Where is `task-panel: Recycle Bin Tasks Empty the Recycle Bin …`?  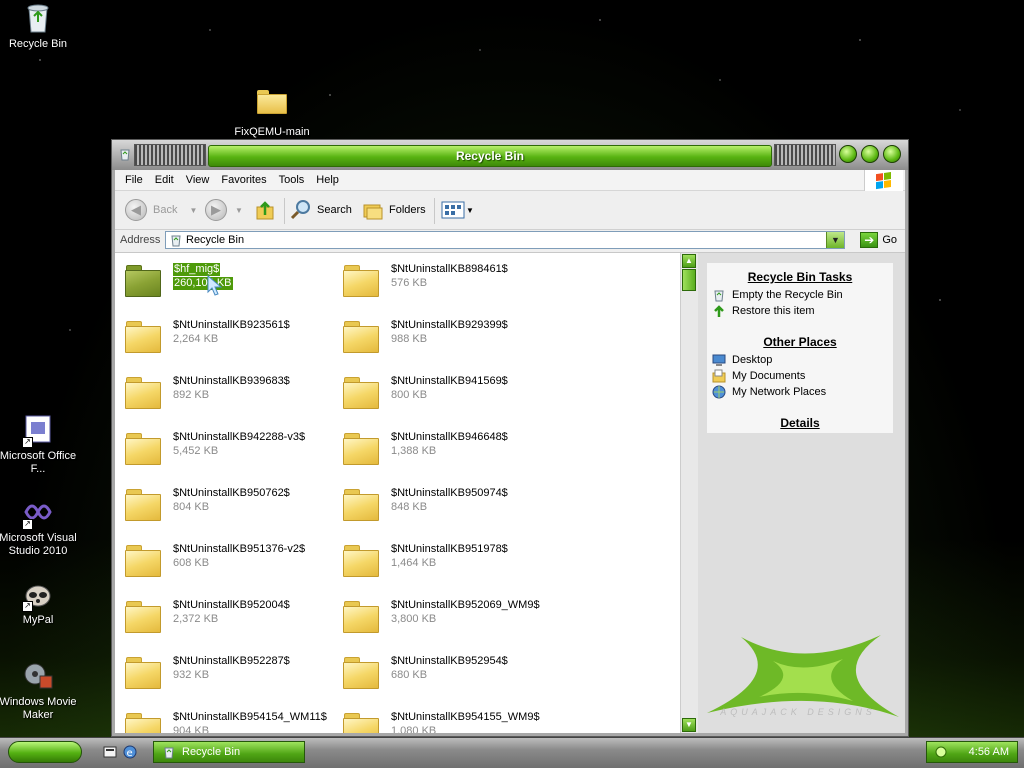 task-panel: Recycle Bin Tasks Empty the Recycle Bin … is located at coordinates (800, 348).